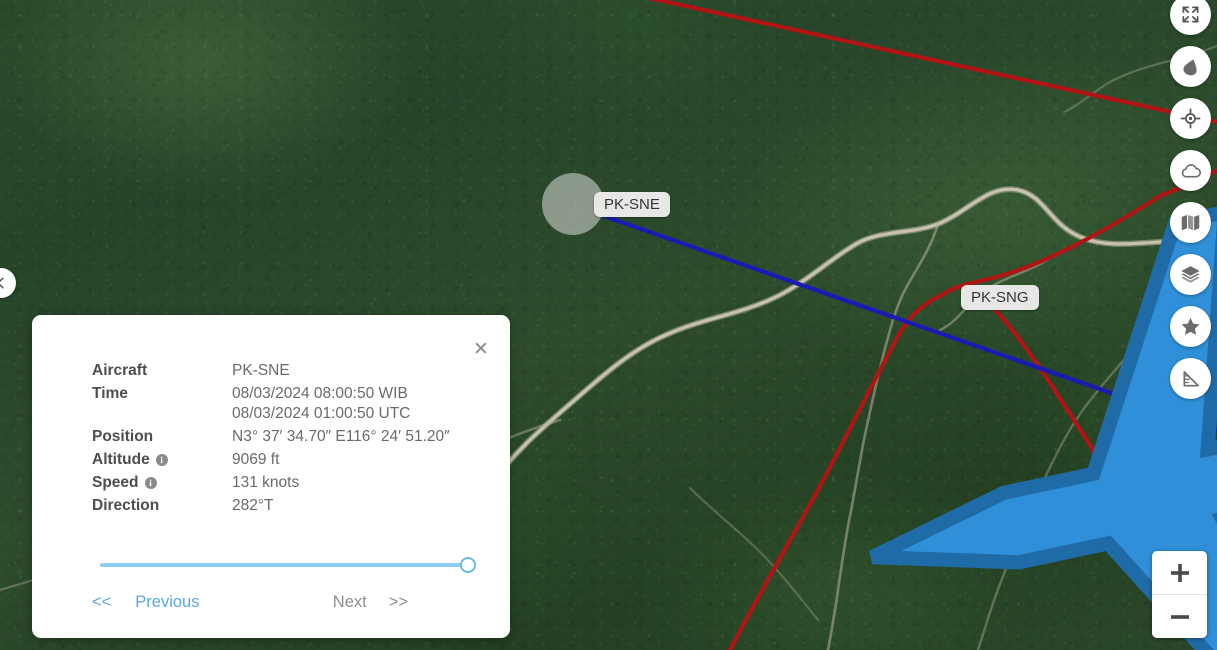 Image resolution: width=1217 pixels, height=650 pixels. I want to click on droplet-button, so click(1190, 66).